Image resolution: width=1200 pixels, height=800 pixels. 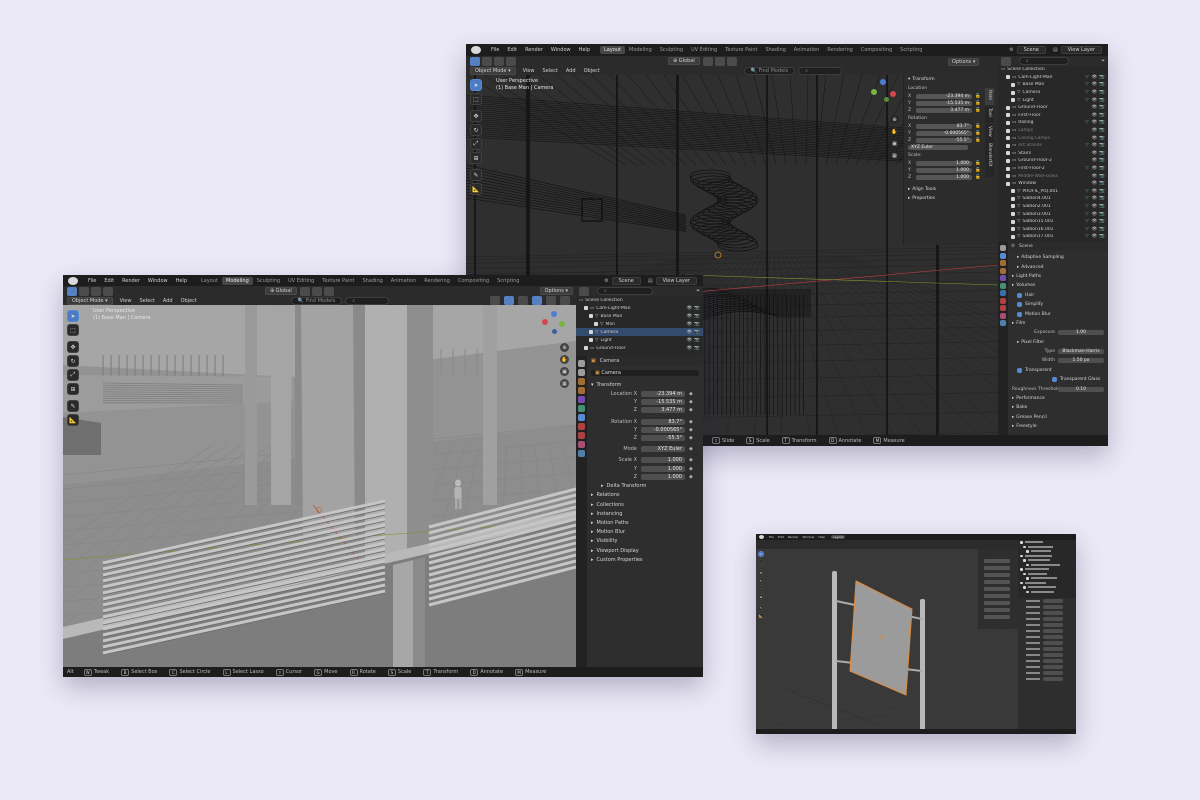 I want to click on workspace-tab-modeling: Modeling, so click(x=640, y=50).